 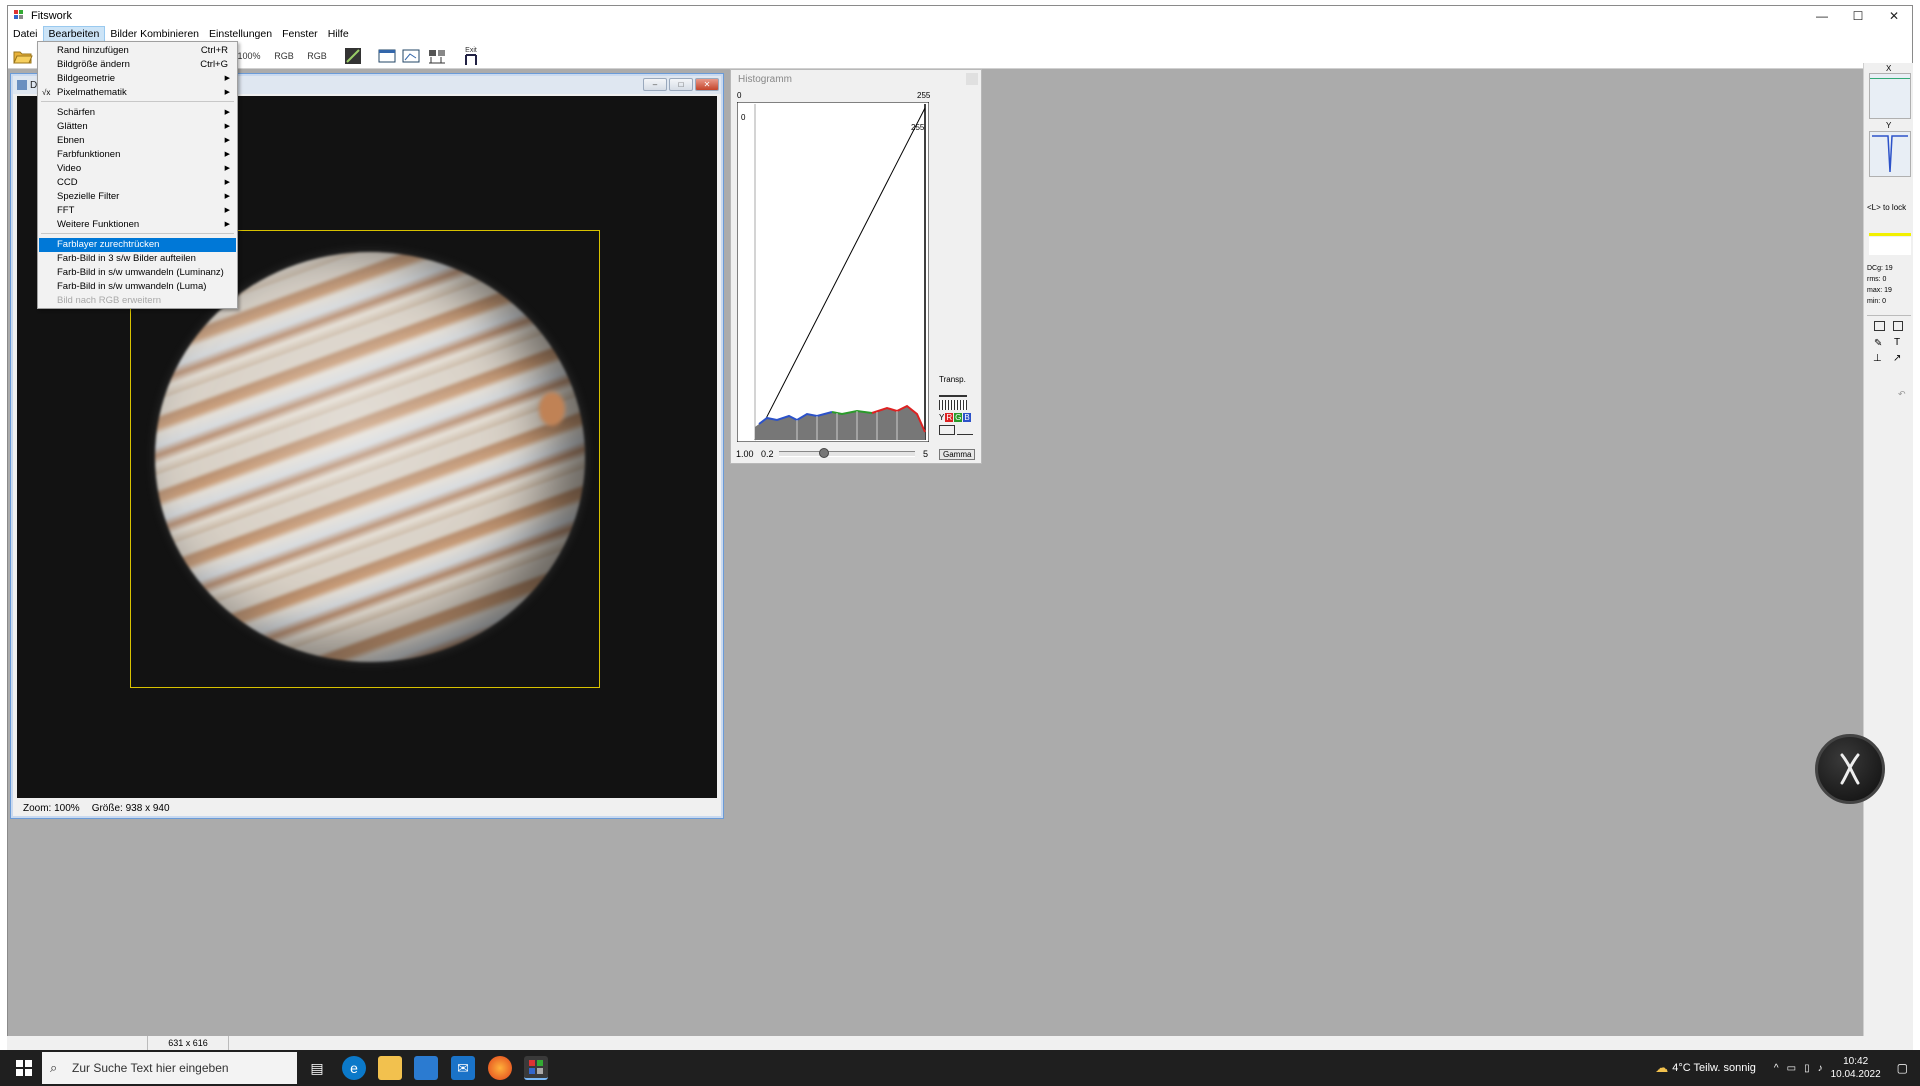 I want to click on stat-min: min: 0, so click(x=1877, y=301).